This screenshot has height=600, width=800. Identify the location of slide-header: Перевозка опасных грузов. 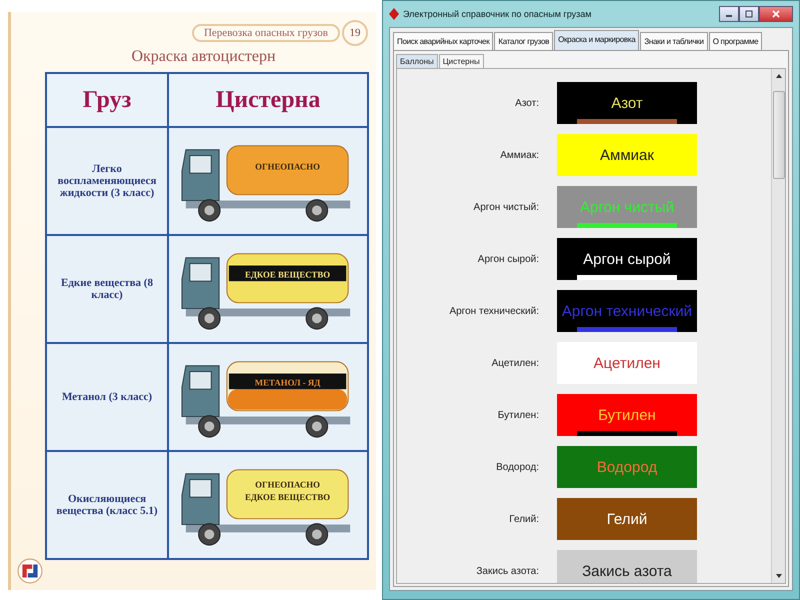
(266, 33).